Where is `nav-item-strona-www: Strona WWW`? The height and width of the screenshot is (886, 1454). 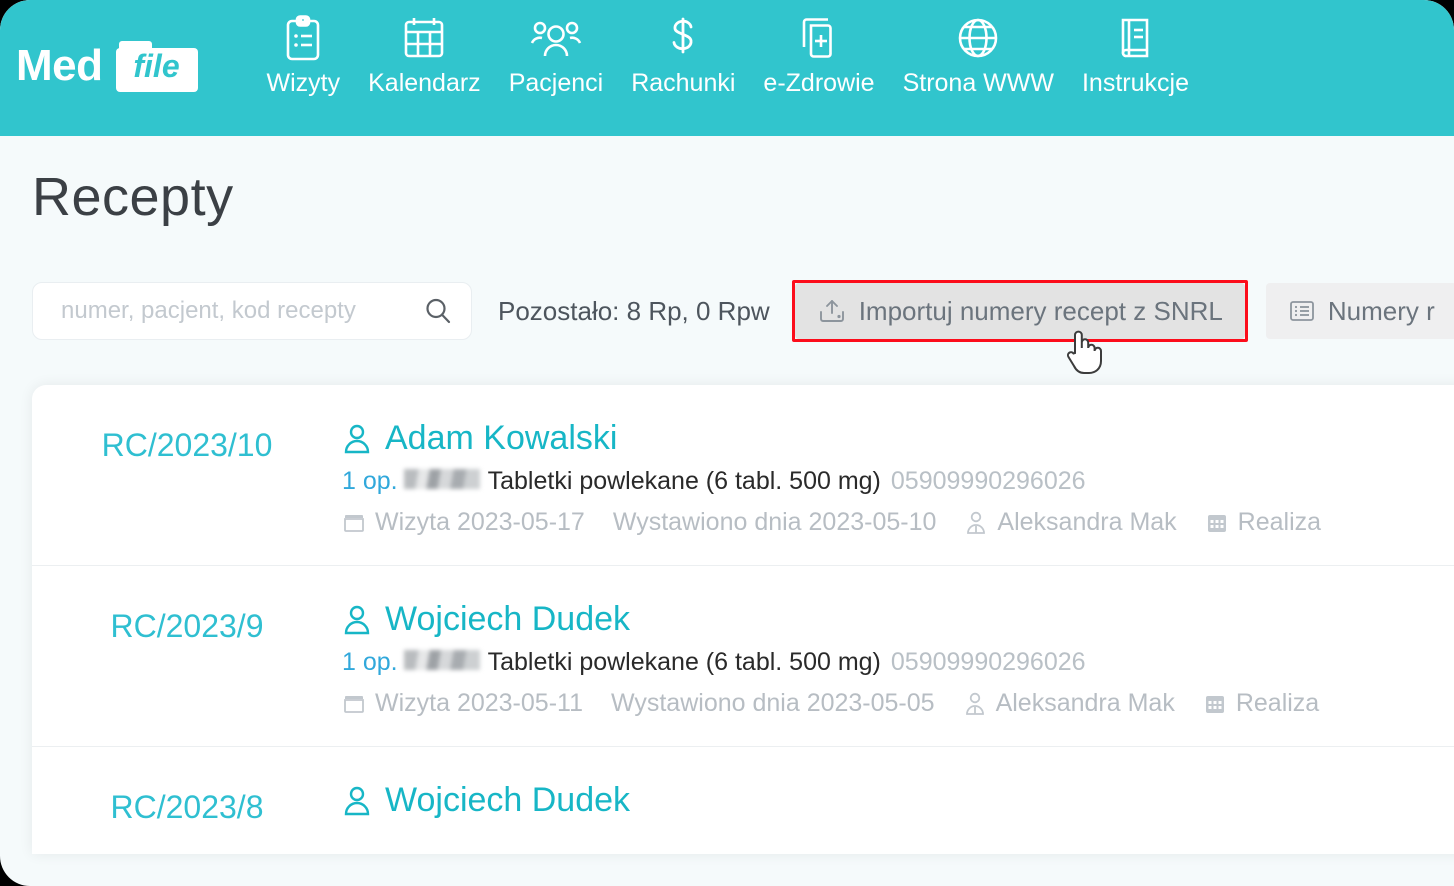
nav-item-strona-www: Strona WWW is located at coordinates (978, 56).